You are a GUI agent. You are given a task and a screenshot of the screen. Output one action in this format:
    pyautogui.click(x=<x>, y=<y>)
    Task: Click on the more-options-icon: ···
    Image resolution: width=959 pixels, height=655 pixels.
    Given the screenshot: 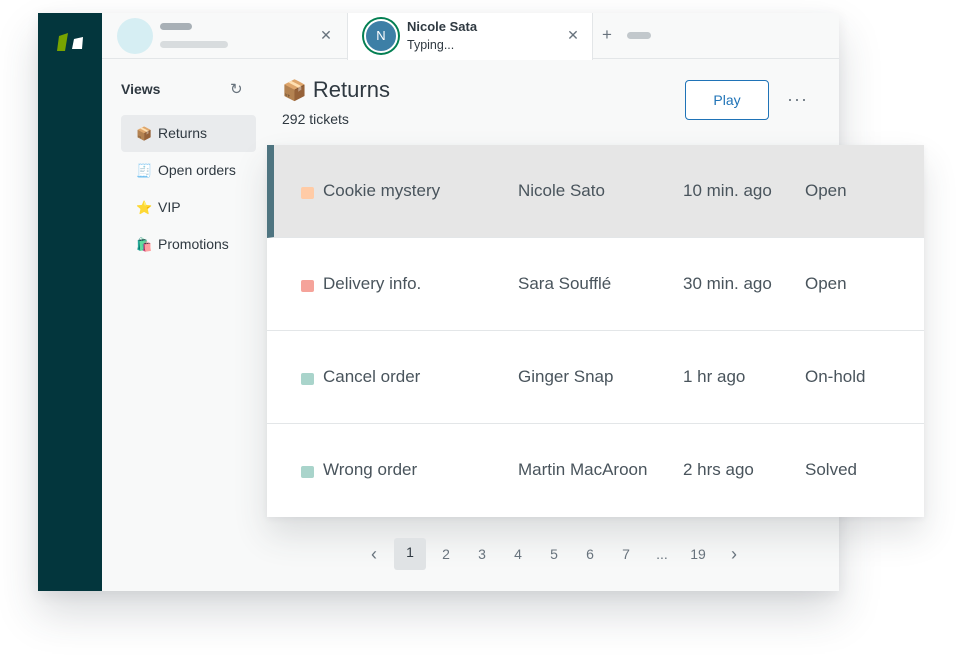 What is the action you would take?
    pyautogui.click(x=797, y=99)
    